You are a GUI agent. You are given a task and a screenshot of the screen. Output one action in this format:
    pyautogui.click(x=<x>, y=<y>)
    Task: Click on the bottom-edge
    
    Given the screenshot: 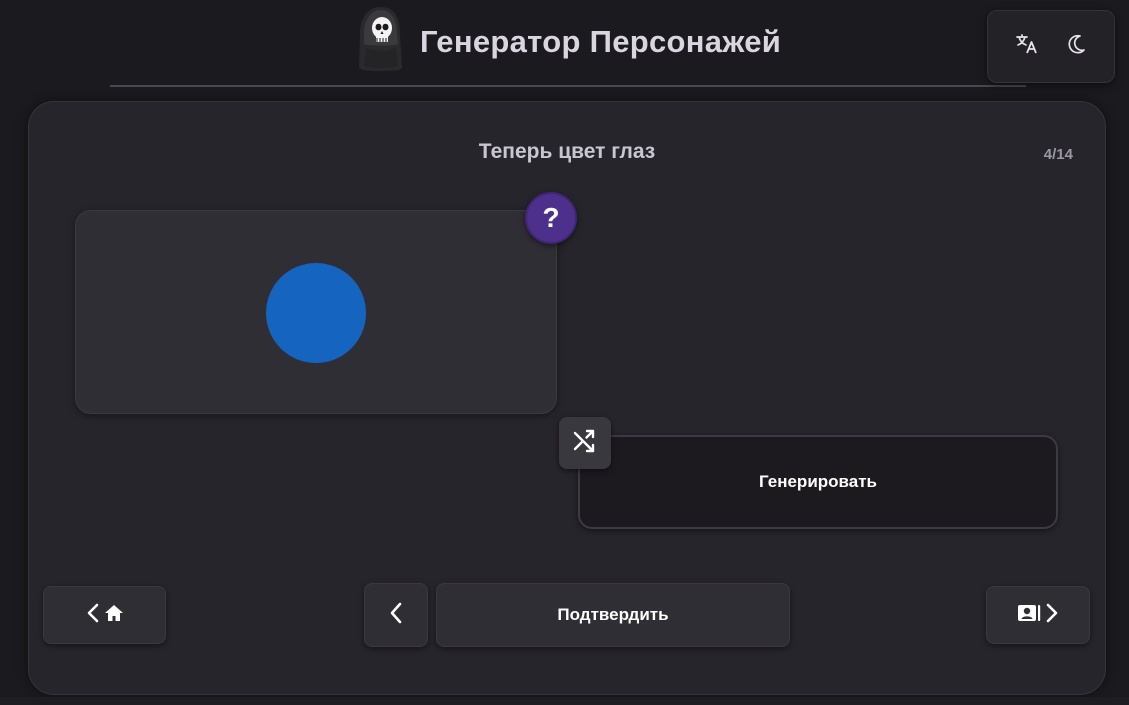 What is the action you would take?
    pyautogui.click(x=564, y=701)
    